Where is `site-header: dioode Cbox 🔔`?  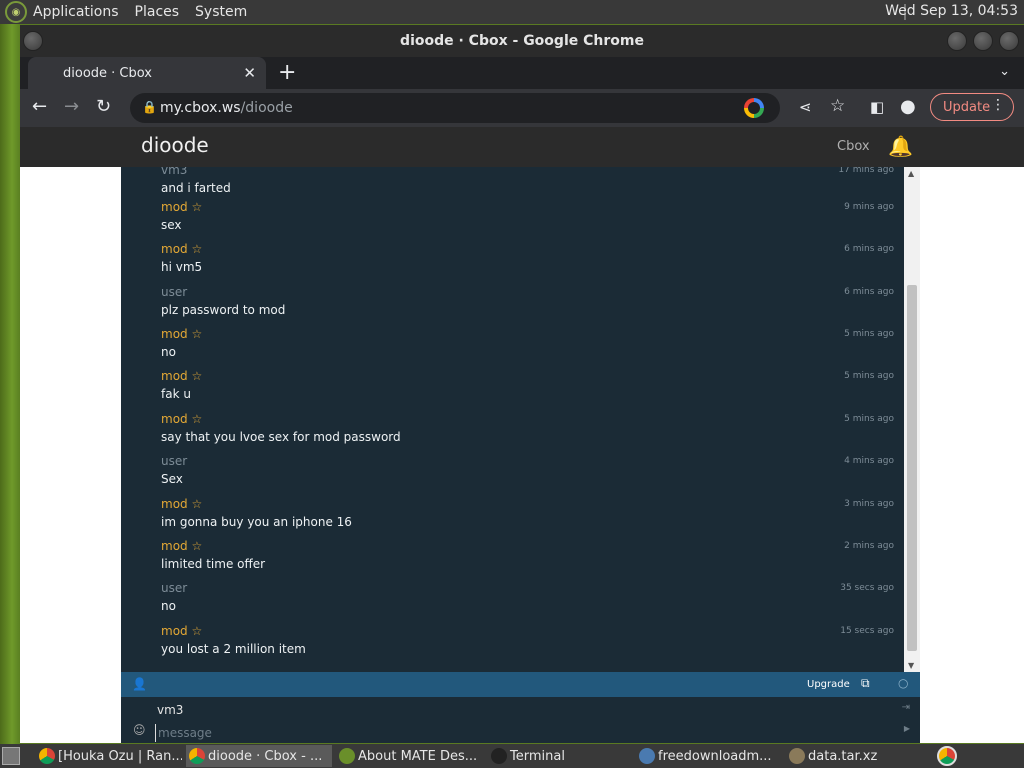
site-header: dioode Cbox 🔔 is located at coordinates (522, 147).